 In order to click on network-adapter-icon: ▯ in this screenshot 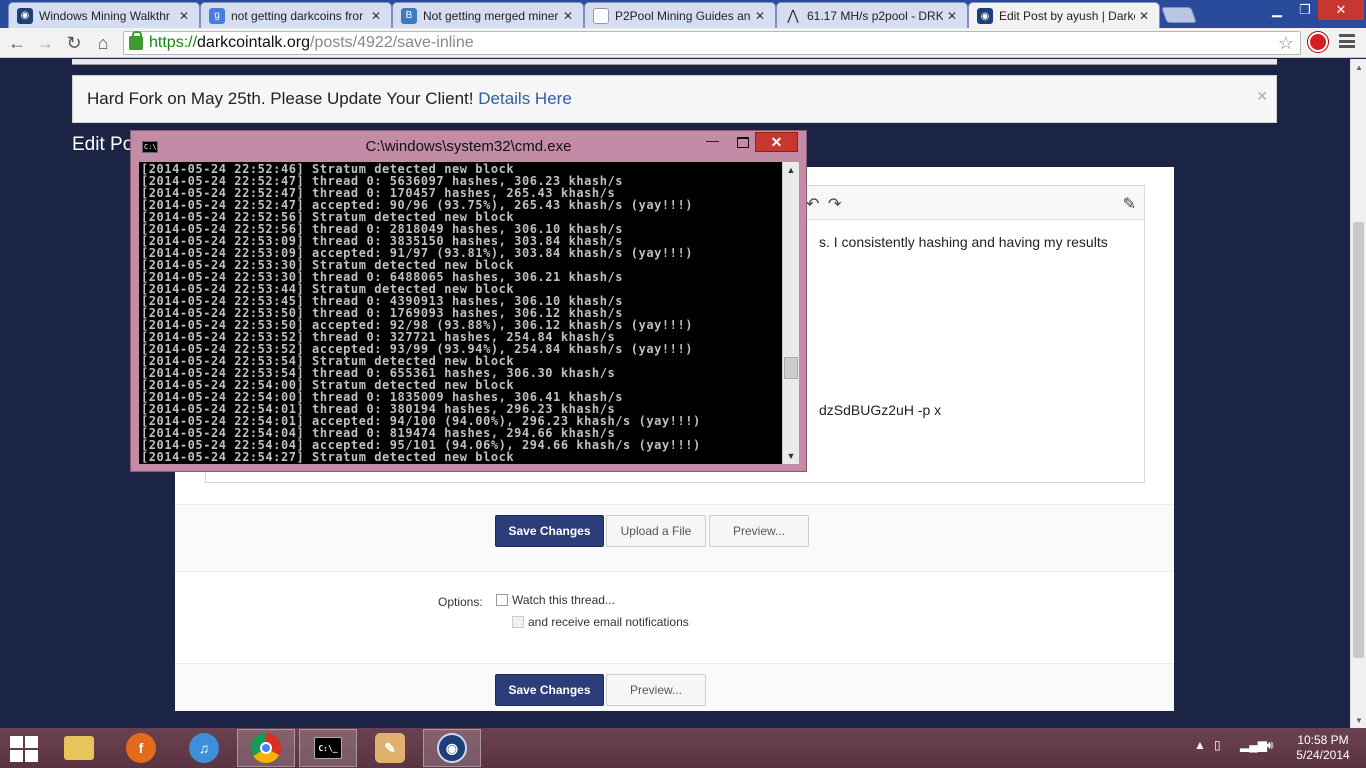, I will do `click(1217, 745)`.